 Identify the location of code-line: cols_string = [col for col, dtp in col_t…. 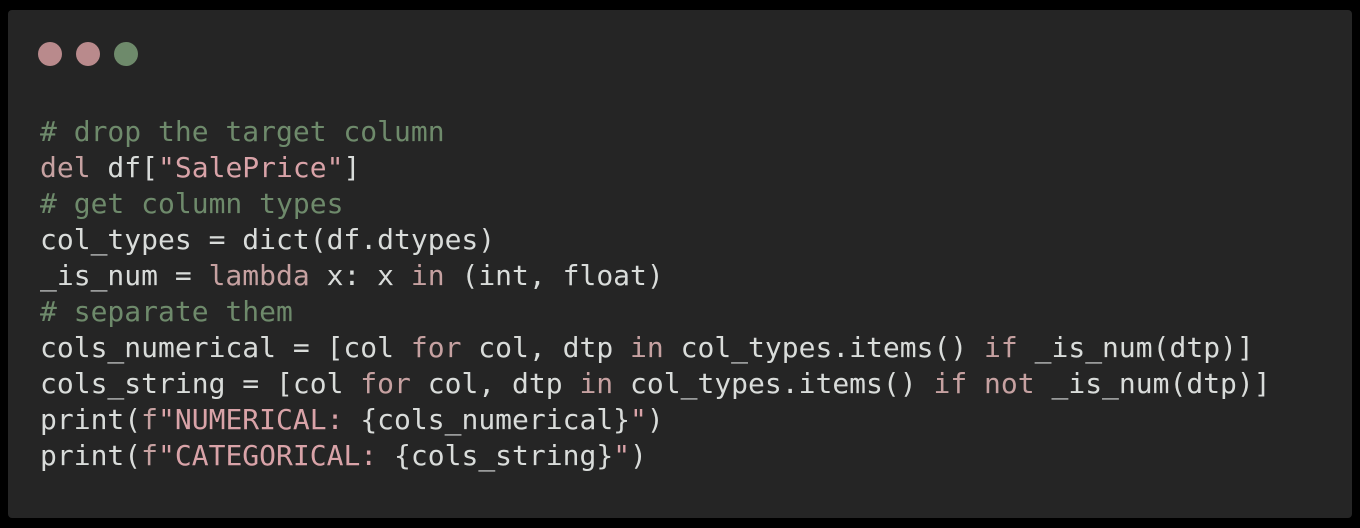
(655, 384).